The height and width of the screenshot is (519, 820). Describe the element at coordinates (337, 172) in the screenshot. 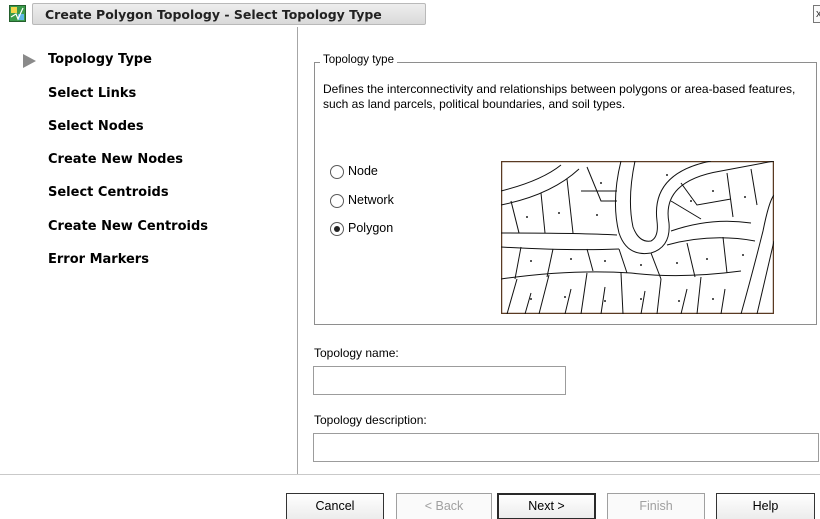

I see `radio-node-circle` at that location.